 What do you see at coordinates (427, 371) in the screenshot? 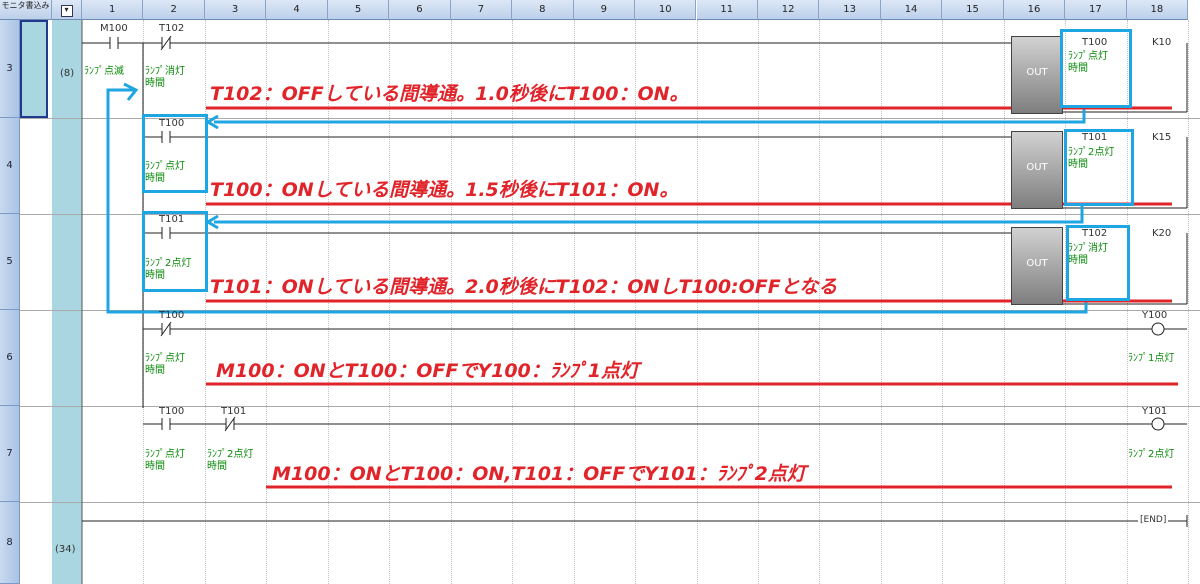
I see `annotation-rung6: M100：ONとT100：OFFでY100：ﾗﾝﾌﾟ1点灯` at bounding box center [427, 371].